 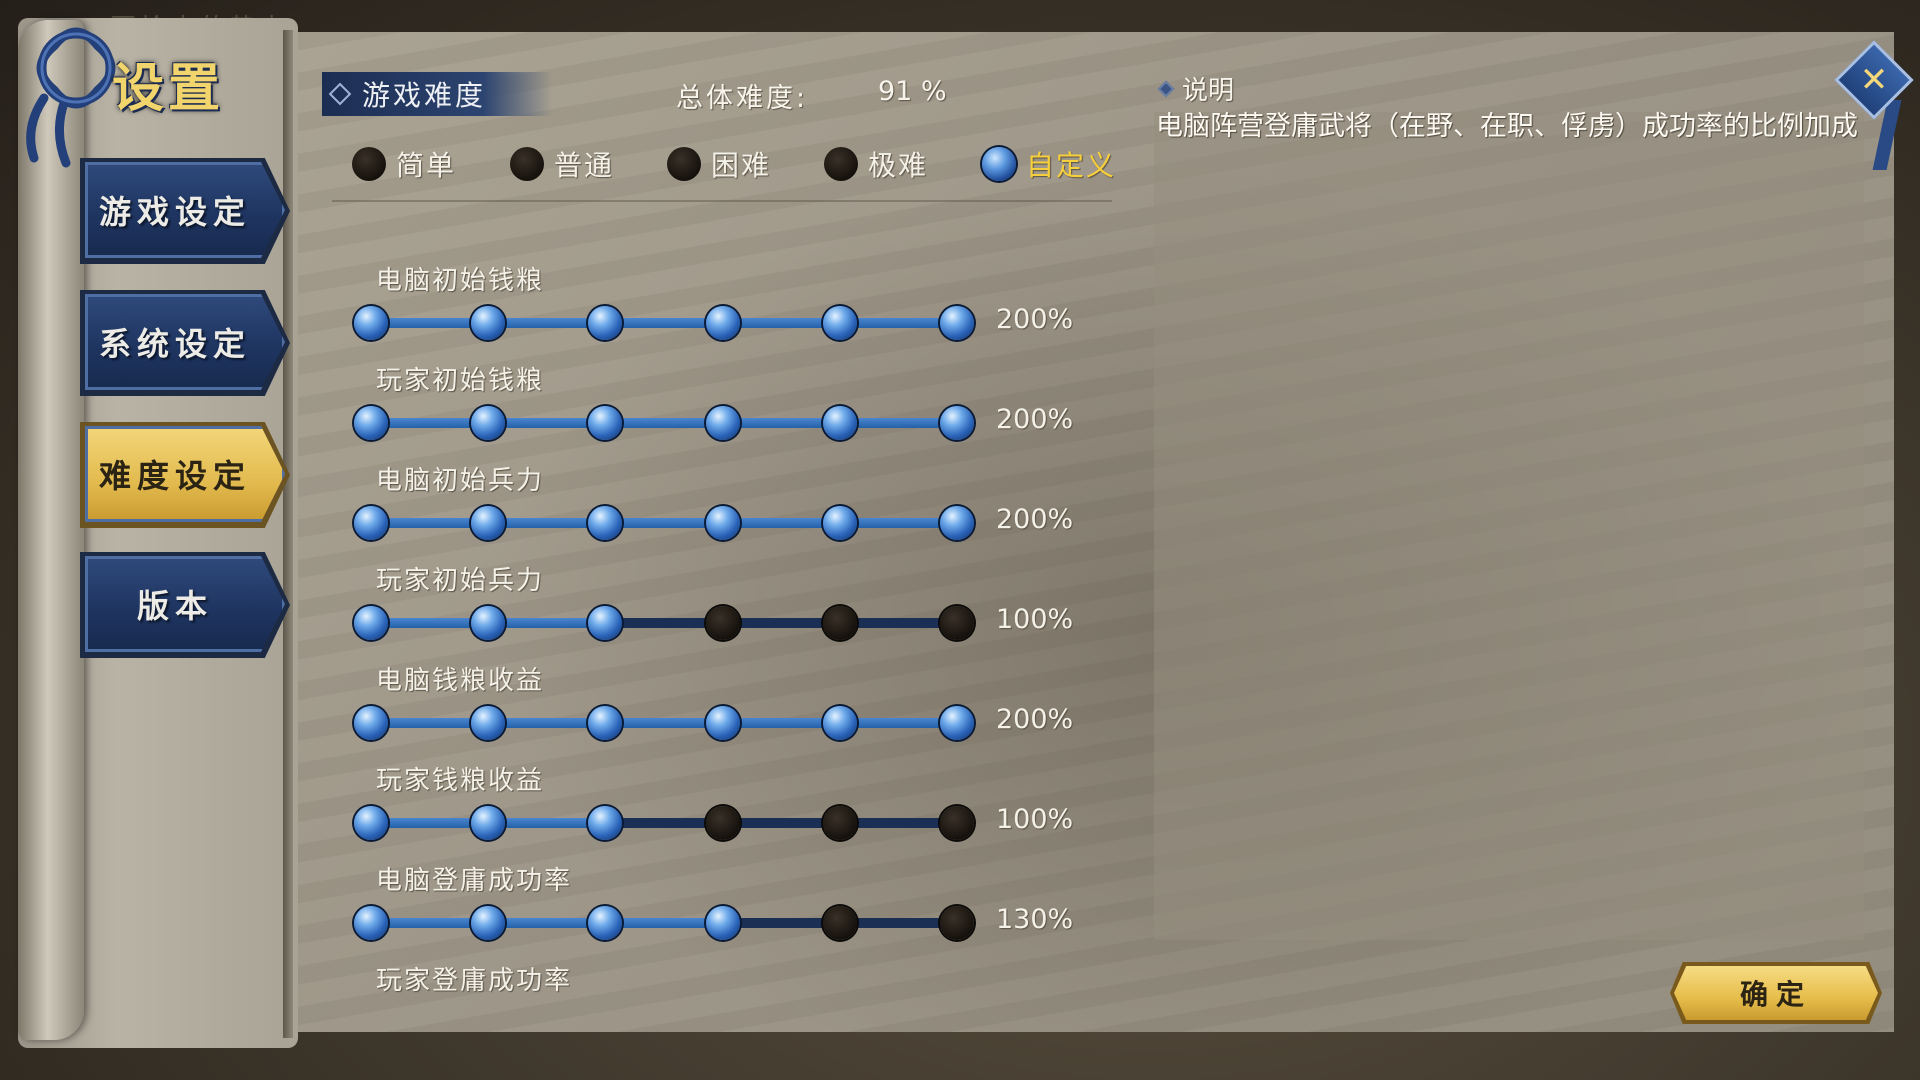 What do you see at coordinates (185, 474) in the screenshot?
I see `nav-difficulty-settings-button: 难度设定` at bounding box center [185, 474].